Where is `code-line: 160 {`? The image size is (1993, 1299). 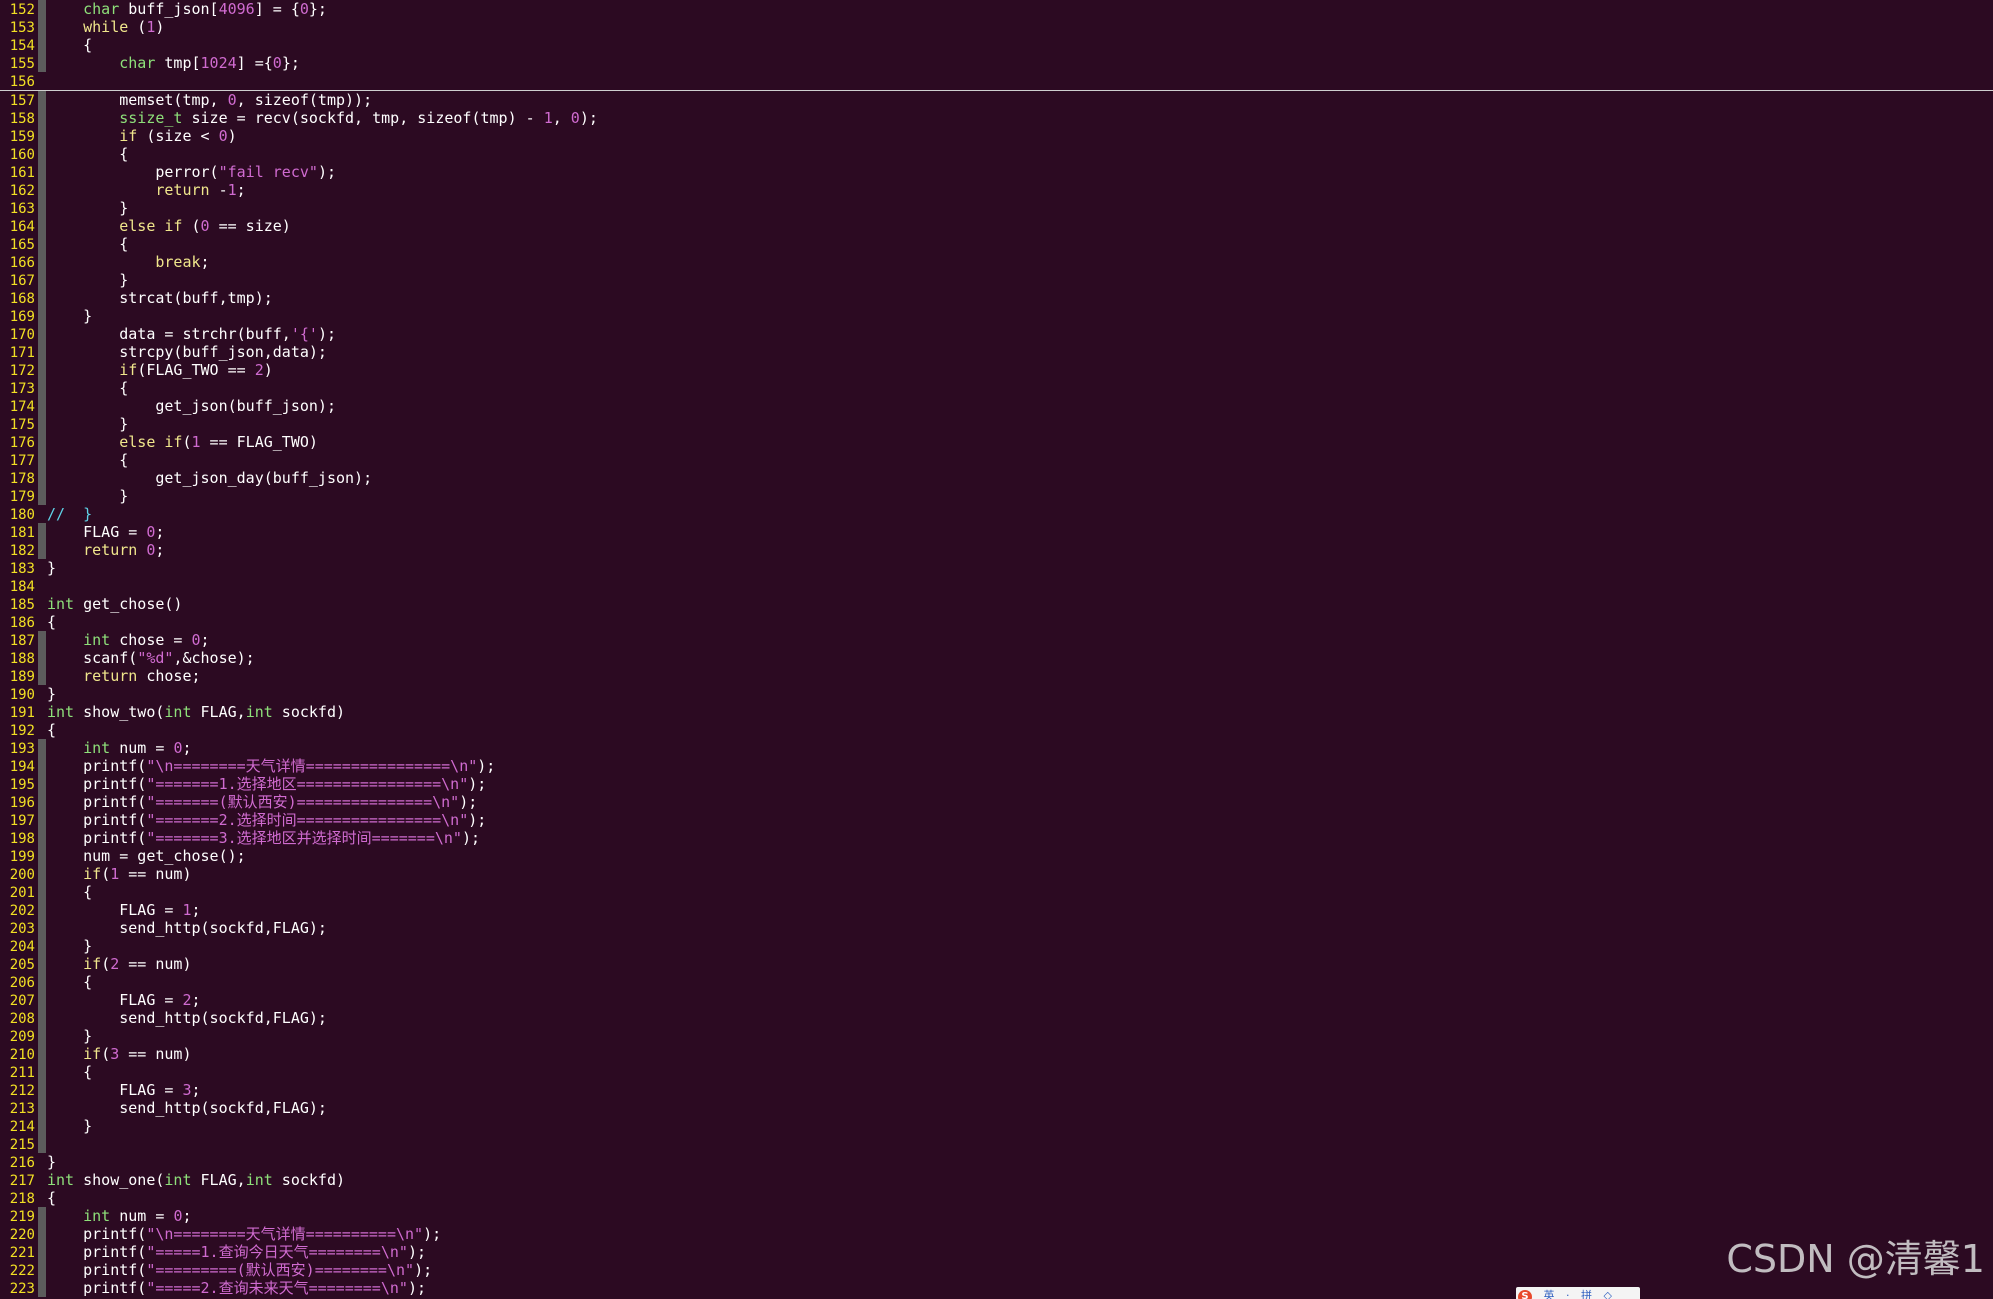
code-line: 160 { is located at coordinates (996, 154).